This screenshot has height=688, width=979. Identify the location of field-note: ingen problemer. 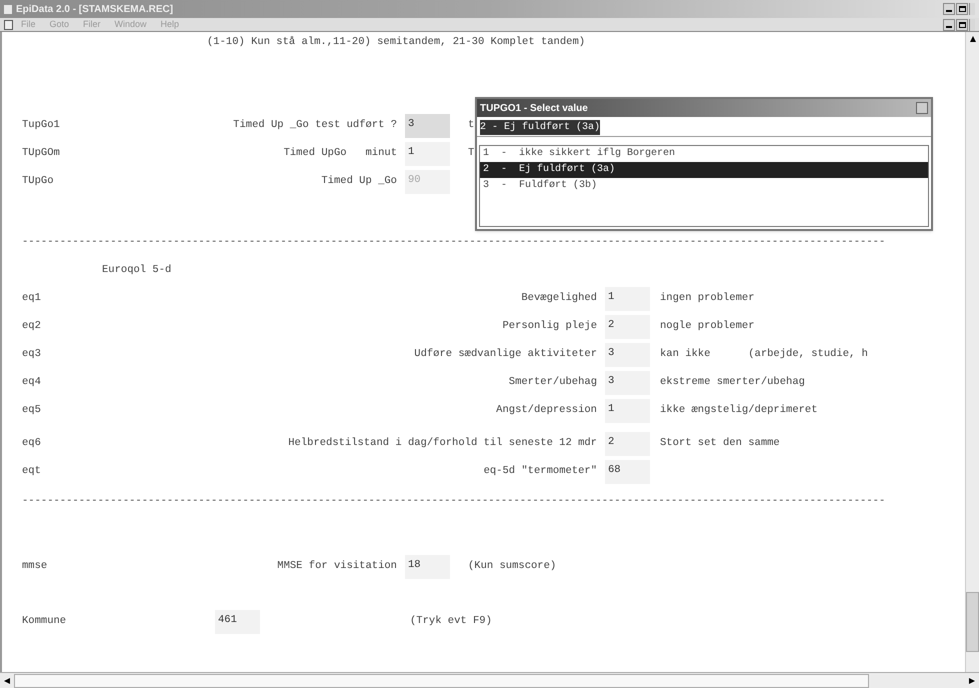
(707, 298).